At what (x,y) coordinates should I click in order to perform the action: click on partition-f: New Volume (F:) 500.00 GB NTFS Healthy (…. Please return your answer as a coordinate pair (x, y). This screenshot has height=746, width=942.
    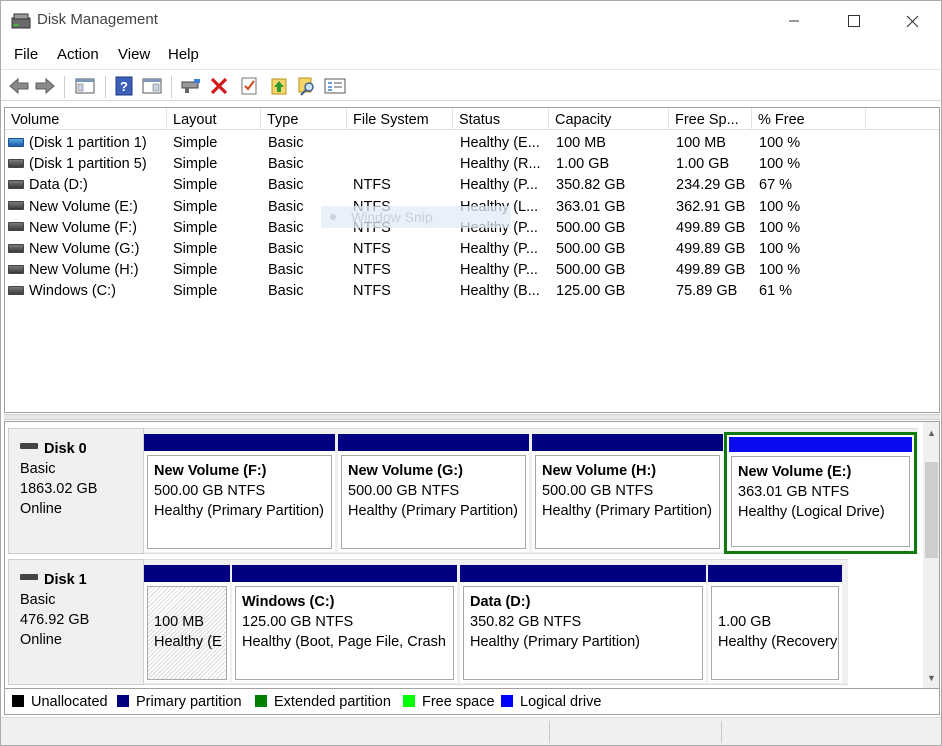
    Looking at the image, I should click on (239, 493).